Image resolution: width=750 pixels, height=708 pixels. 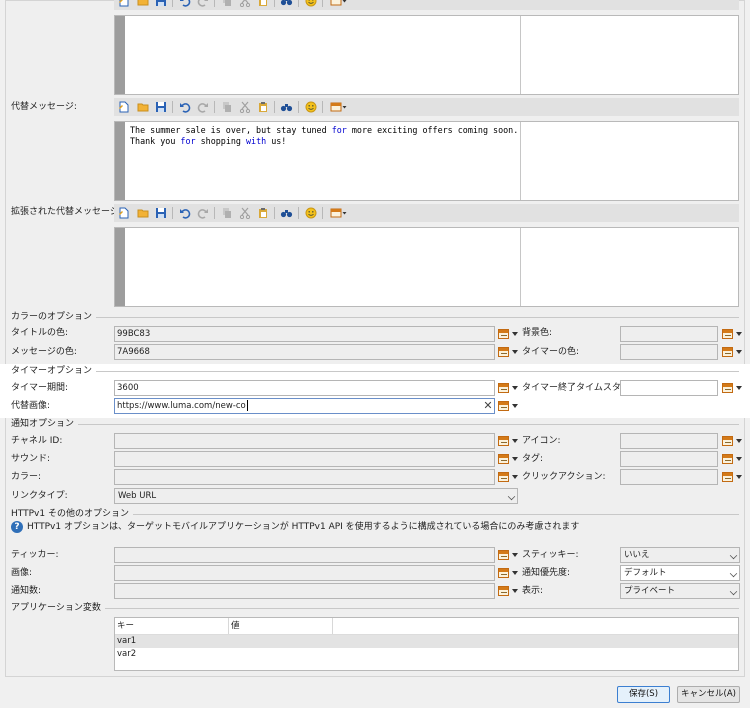 What do you see at coordinates (669, 388) in the screenshot?
I see `timer-end-timestamp-input` at bounding box center [669, 388].